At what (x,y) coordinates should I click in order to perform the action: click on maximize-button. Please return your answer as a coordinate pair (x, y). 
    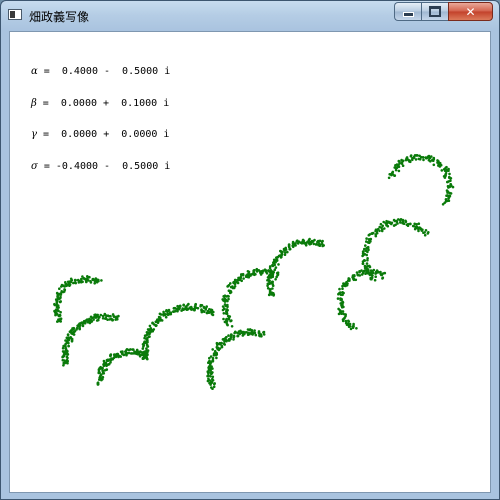
    Looking at the image, I should click on (434, 11).